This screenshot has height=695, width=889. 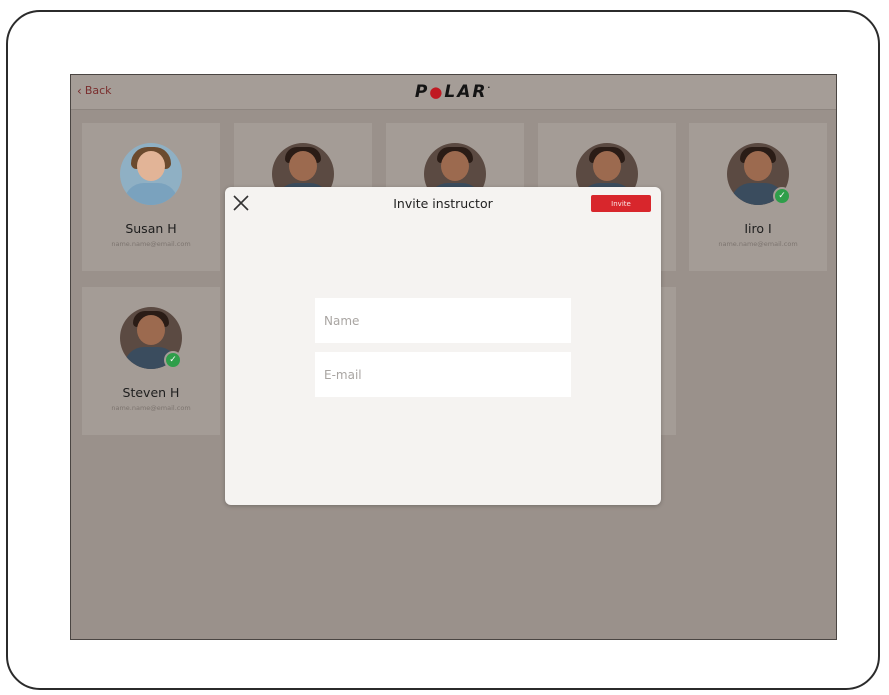 What do you see at coordinates (621, 203) in the screenshot?
I see `invite-button: Invite` at bounding box center [621, 203].